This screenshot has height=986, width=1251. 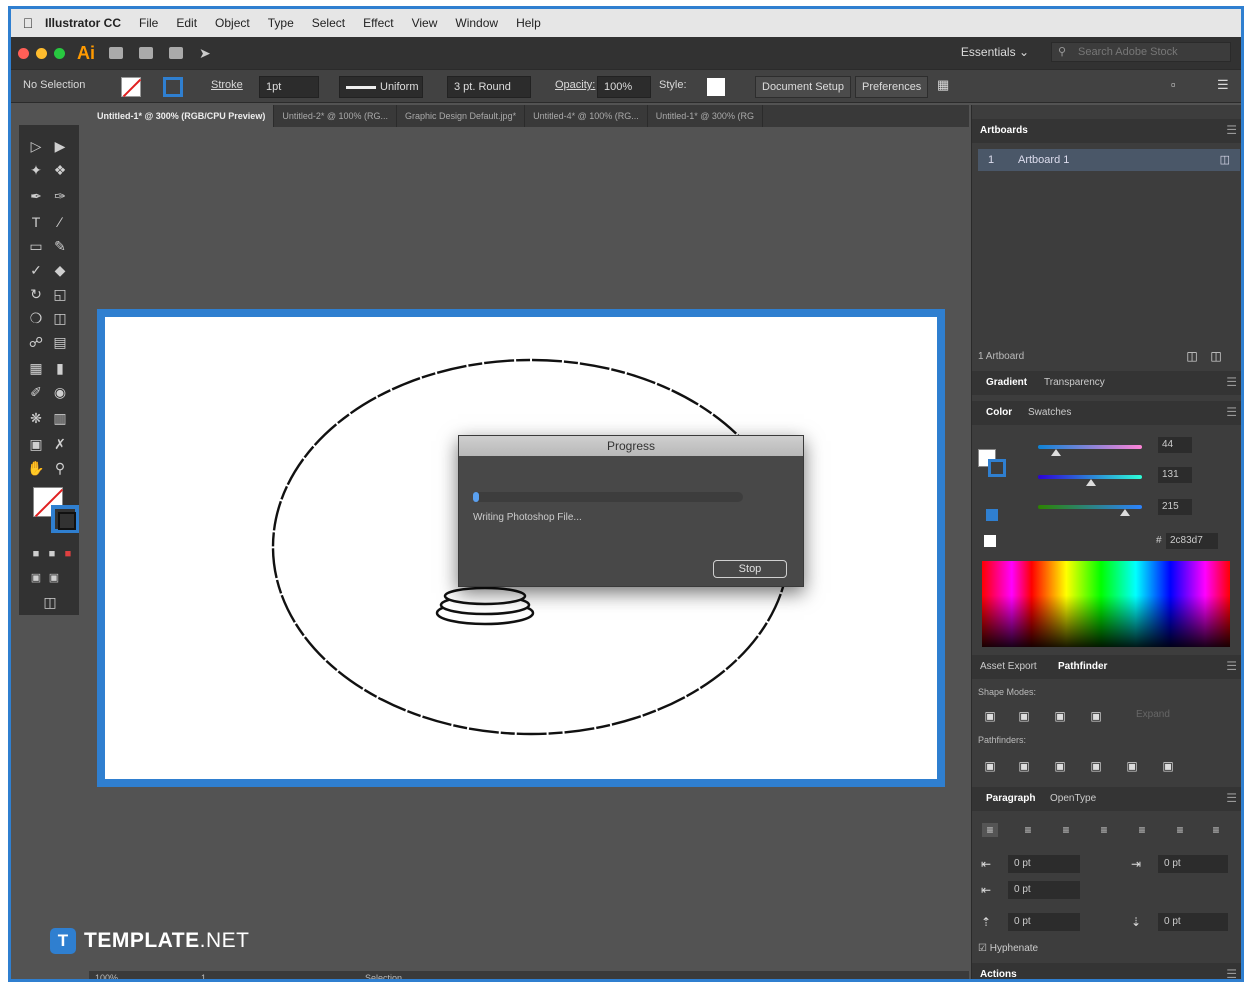 I want to click on stop-button: Stop, so click(x=750, y=569).